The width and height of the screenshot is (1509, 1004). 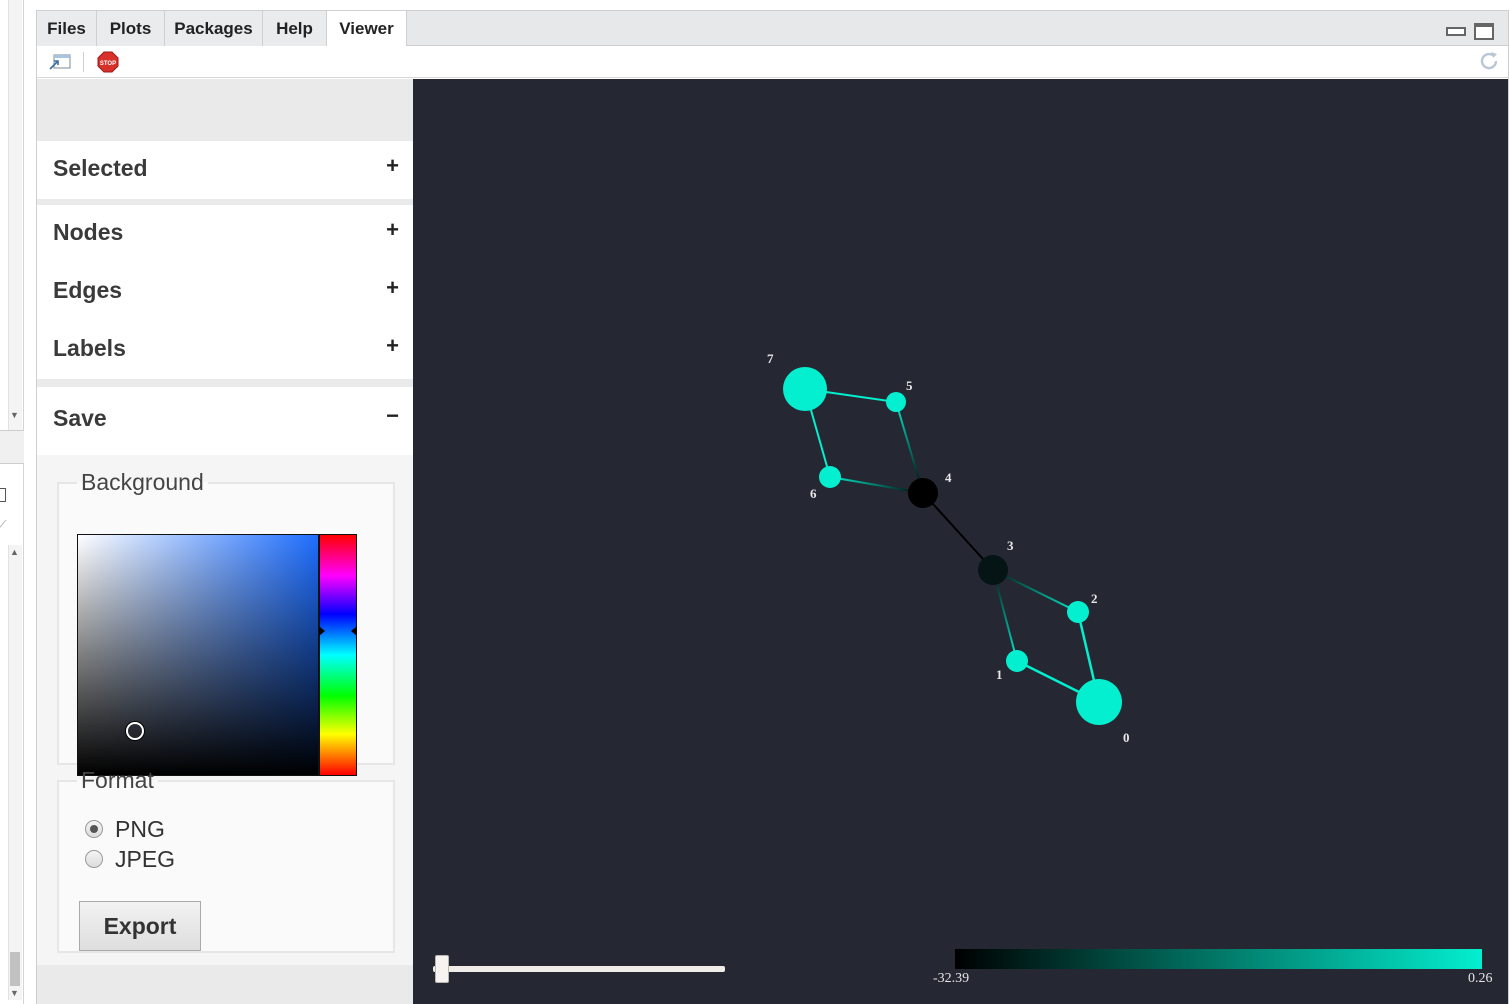 I want to click on accordion-header-selected: Selected +, so click(x=225, y=170).